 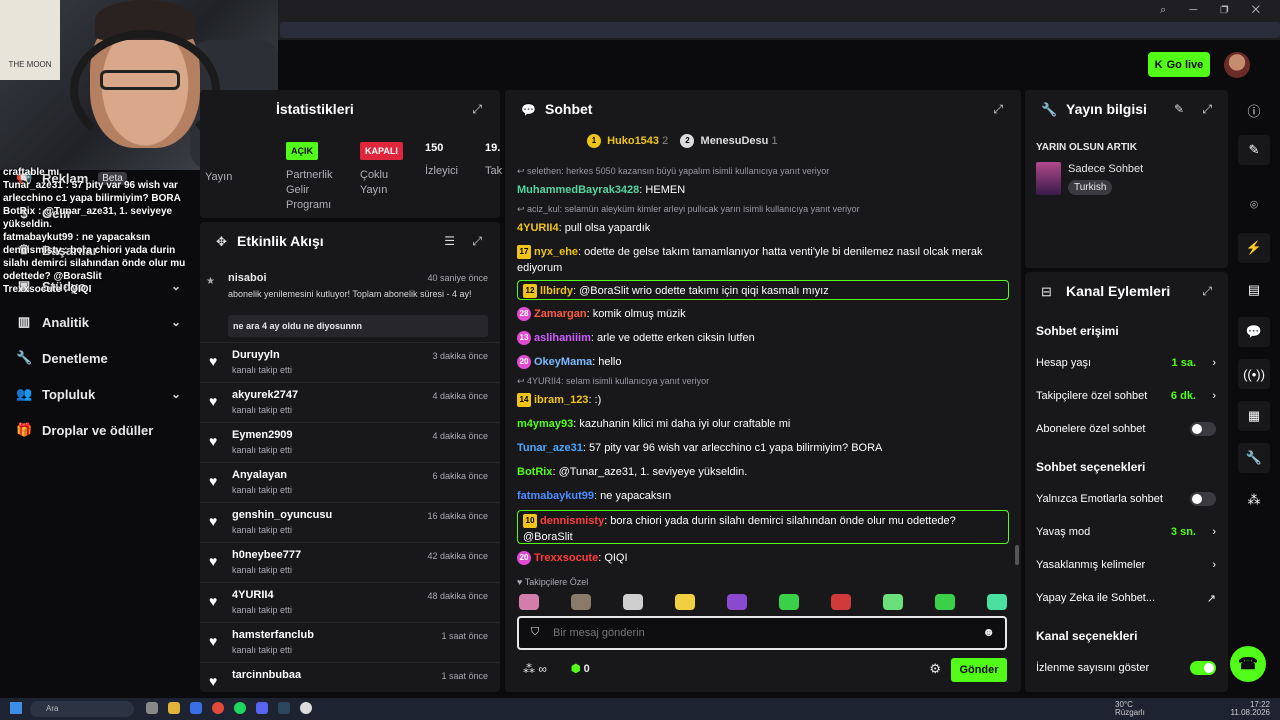 I want to click on moderator-tools-icon: ⁂ ∞, so click(x=535, y=669).